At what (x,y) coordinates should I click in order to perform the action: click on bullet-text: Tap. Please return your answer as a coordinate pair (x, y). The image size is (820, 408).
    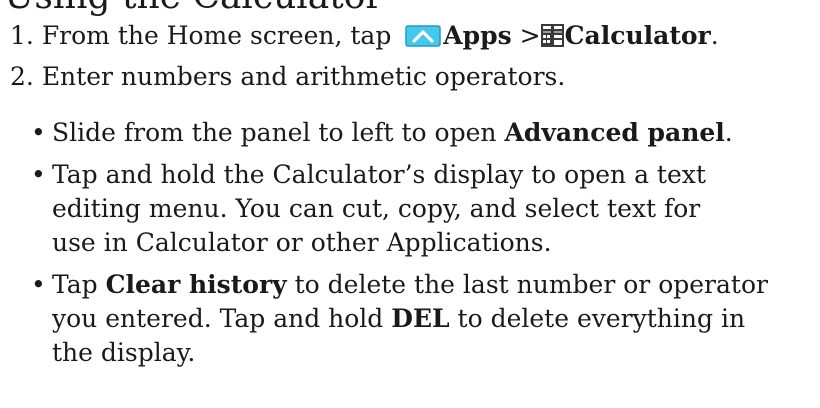
    Looking at the image, I should click on (75, 284).